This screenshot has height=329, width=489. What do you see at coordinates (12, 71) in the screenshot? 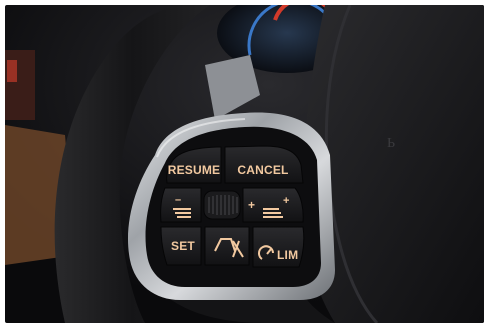
I see `vent-light` at bounding box center [12, 71].